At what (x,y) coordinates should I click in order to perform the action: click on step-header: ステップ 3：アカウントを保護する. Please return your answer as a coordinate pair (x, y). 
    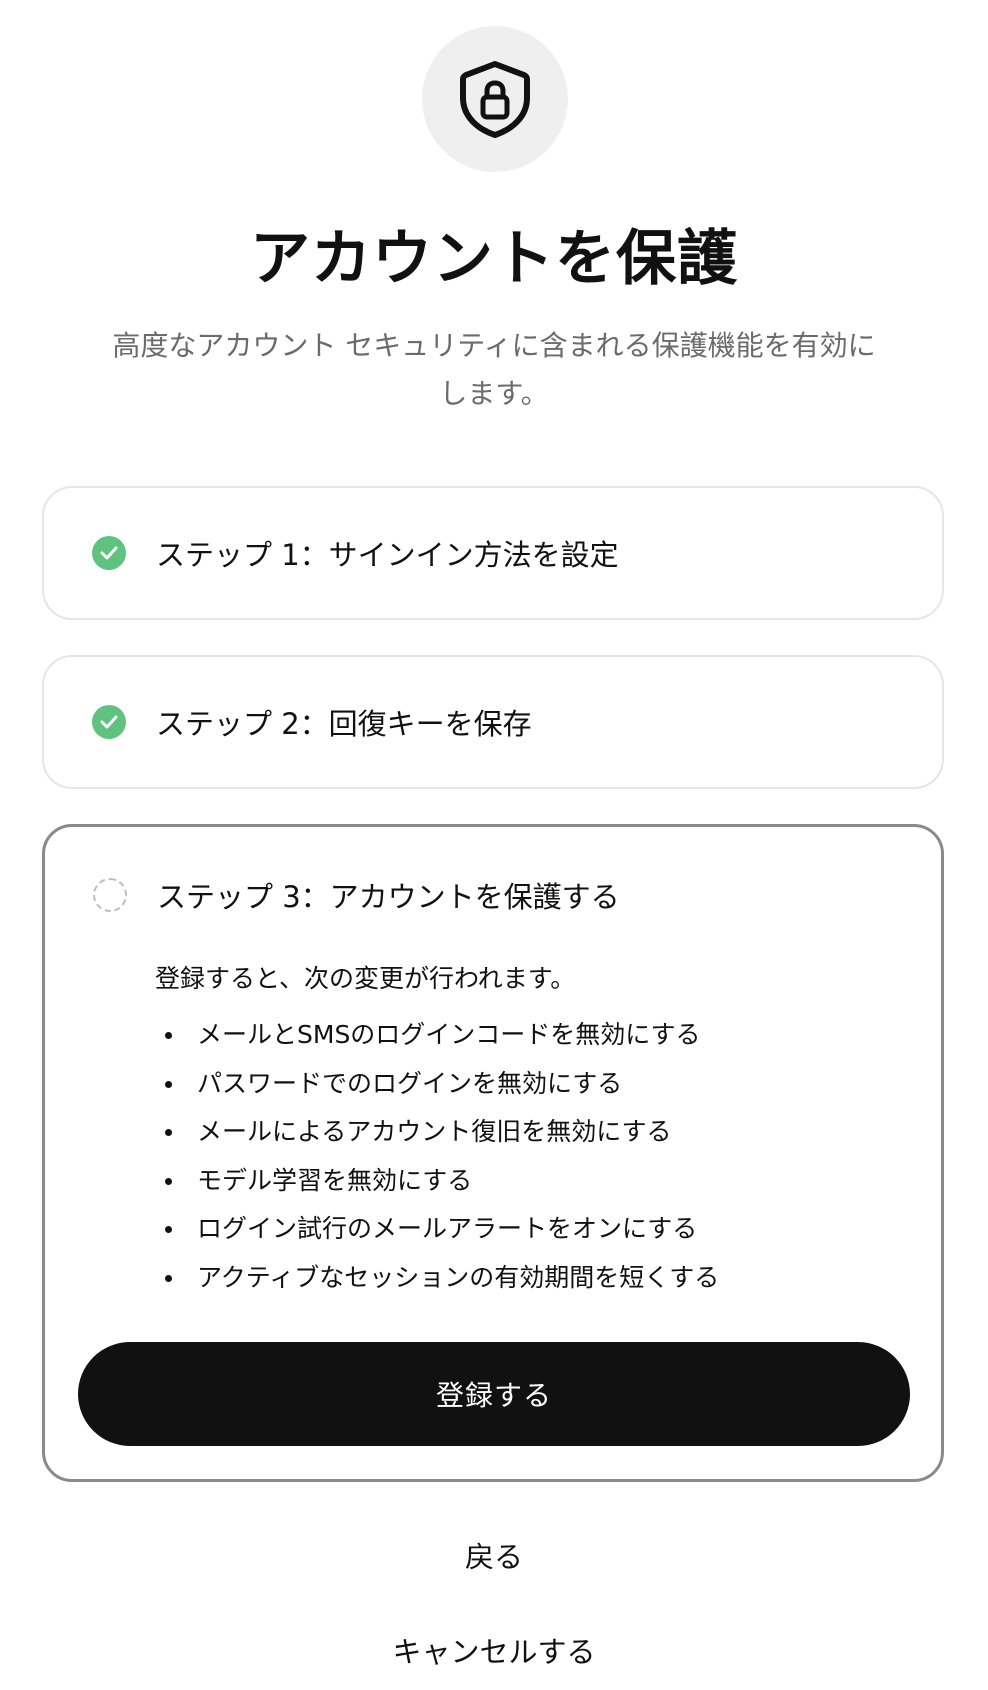
    Looking at the image, I should click on (356, 895).